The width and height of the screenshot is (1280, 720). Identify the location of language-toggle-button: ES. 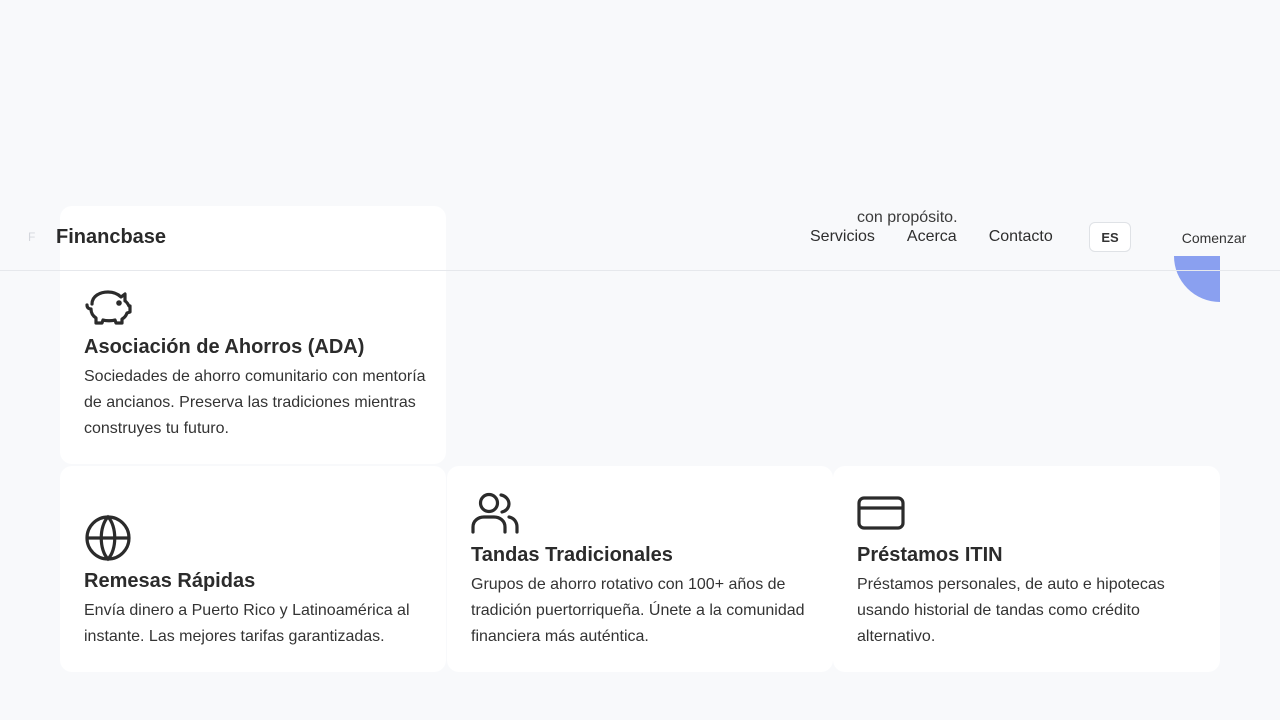
(1110, 237).